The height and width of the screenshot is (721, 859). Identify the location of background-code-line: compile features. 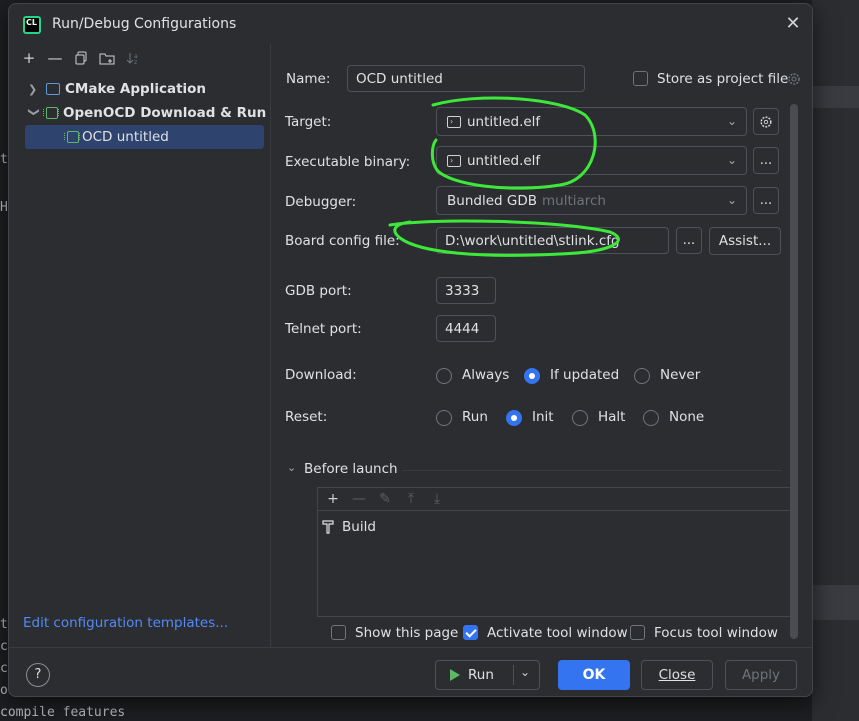
(63, 712).